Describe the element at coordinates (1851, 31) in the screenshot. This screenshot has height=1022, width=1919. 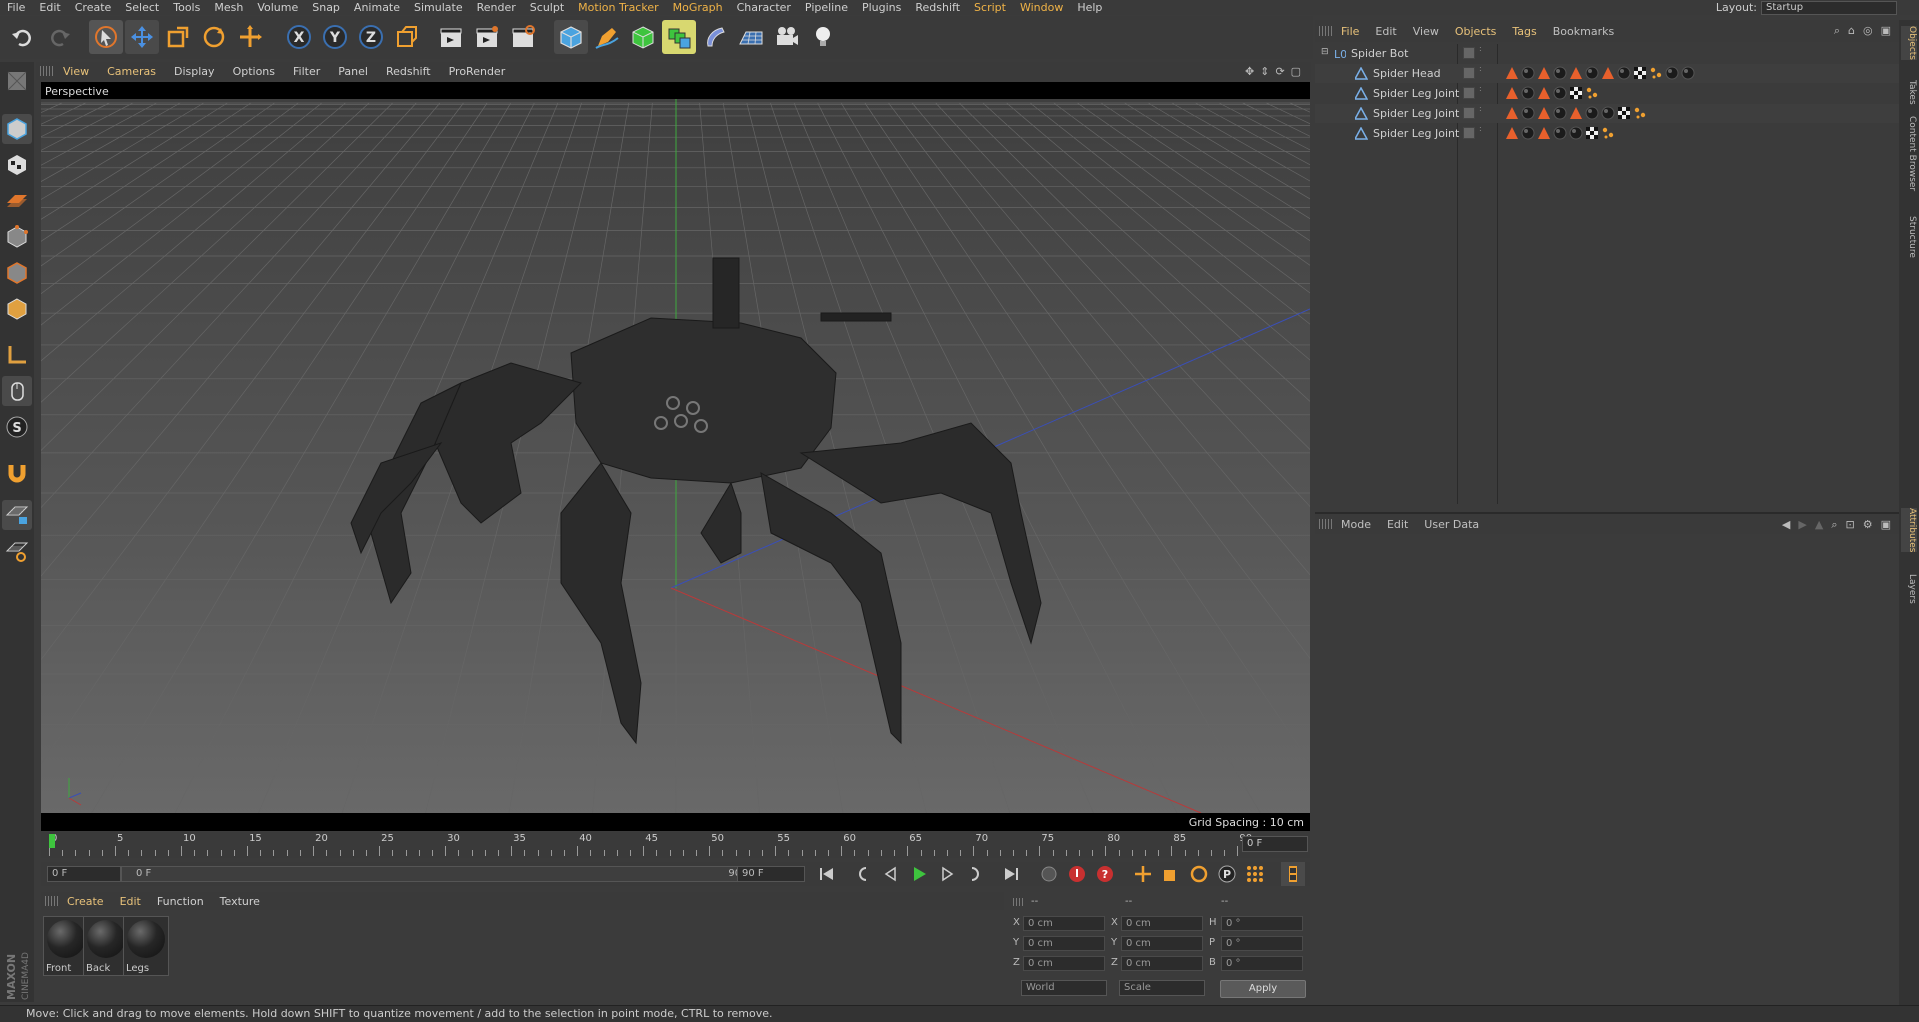
I see `home-icon: ⌂` at that location.